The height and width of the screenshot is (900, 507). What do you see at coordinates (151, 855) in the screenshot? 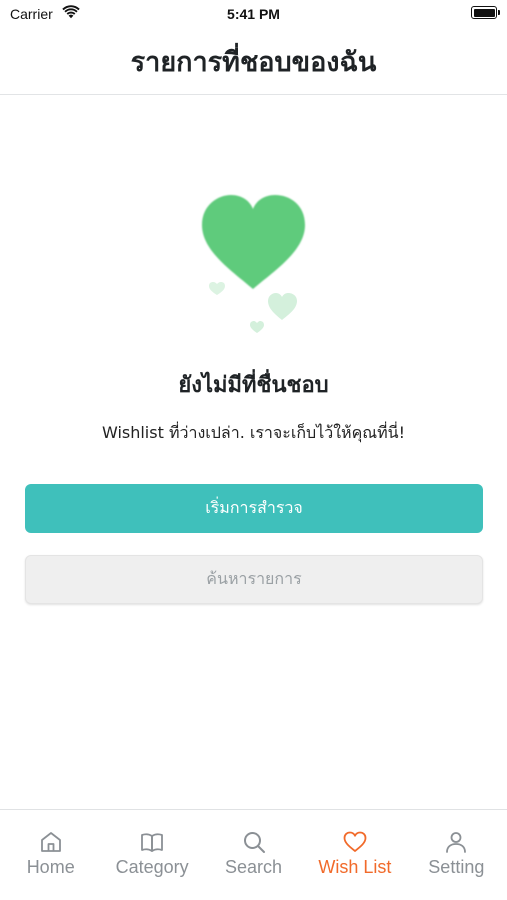
I see `tab-category: Category` at bounding box center [151, 855].